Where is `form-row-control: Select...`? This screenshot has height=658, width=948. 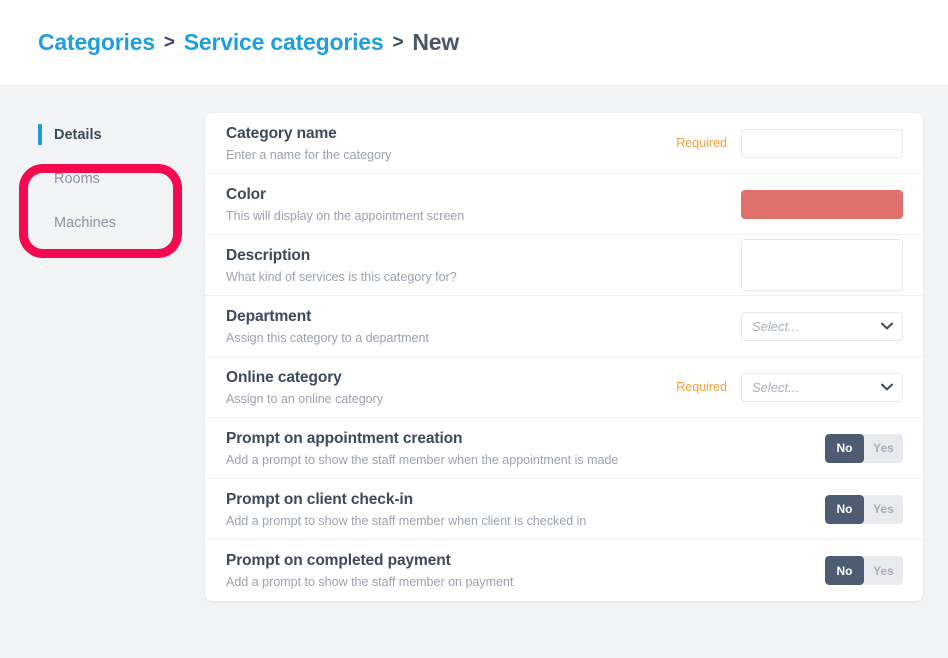 form-row-control: Select... is located at coordinates (822, 326).